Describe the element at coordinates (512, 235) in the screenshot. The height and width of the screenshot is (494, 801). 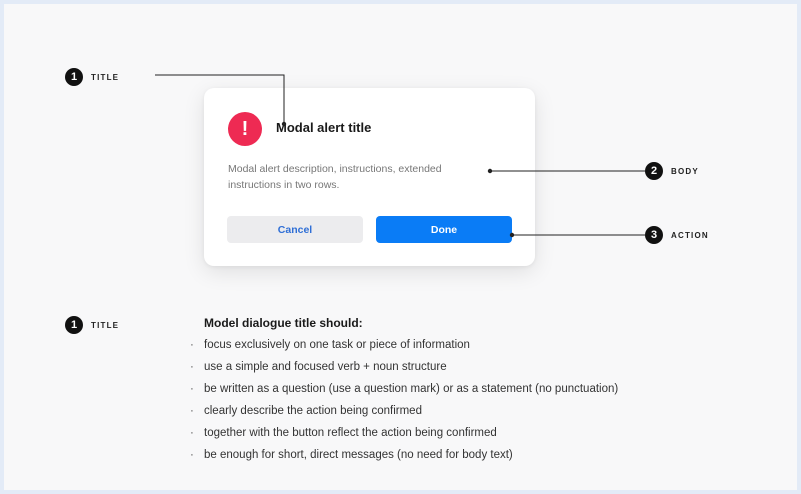
I see `leader-dot-action` at that location.